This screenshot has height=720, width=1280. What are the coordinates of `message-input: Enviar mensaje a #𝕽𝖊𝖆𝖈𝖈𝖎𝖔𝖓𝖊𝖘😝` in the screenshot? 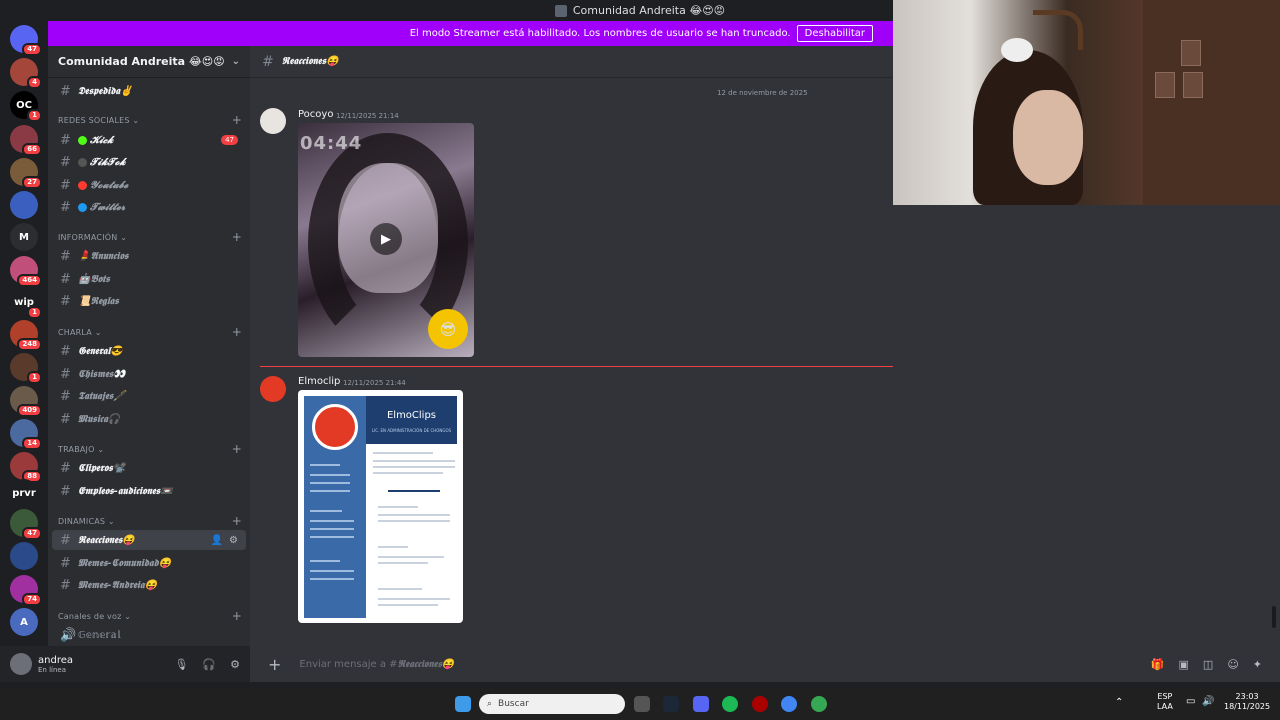 It's located at (376, 664).